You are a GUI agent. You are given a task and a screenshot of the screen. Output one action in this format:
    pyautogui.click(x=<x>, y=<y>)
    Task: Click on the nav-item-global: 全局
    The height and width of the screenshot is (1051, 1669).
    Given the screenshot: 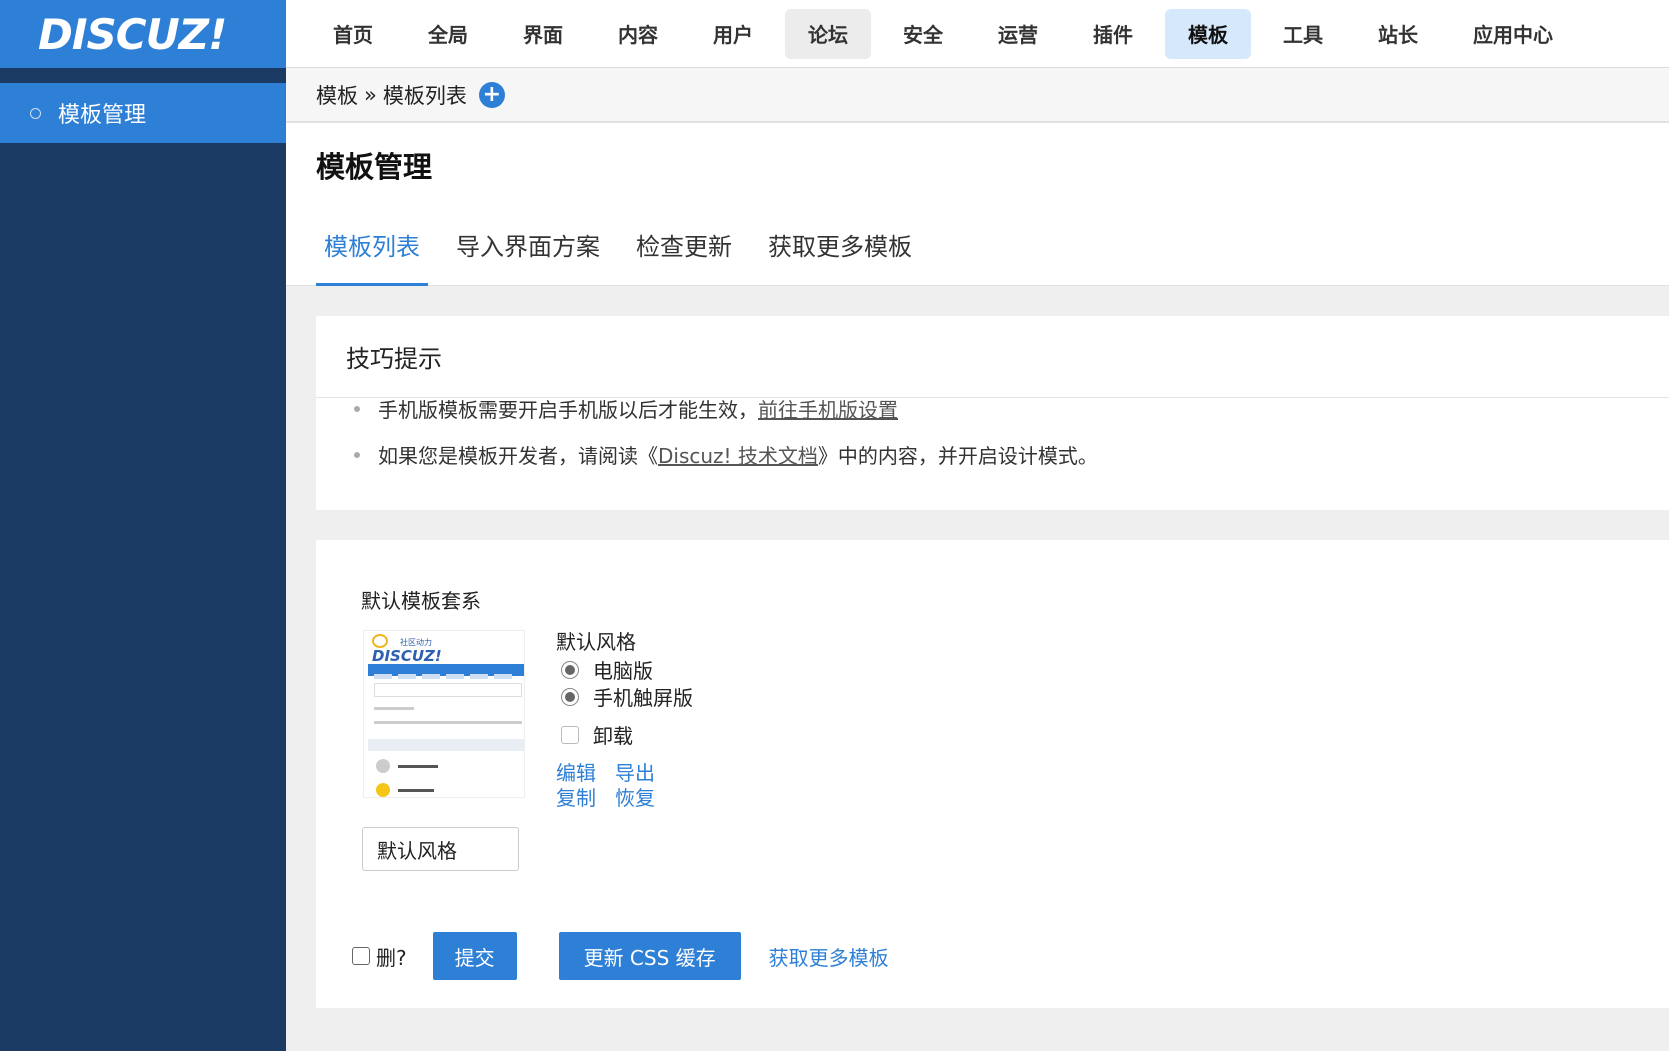 What is the action you would take?
    pyautogui.click(x=448, y=34)
    